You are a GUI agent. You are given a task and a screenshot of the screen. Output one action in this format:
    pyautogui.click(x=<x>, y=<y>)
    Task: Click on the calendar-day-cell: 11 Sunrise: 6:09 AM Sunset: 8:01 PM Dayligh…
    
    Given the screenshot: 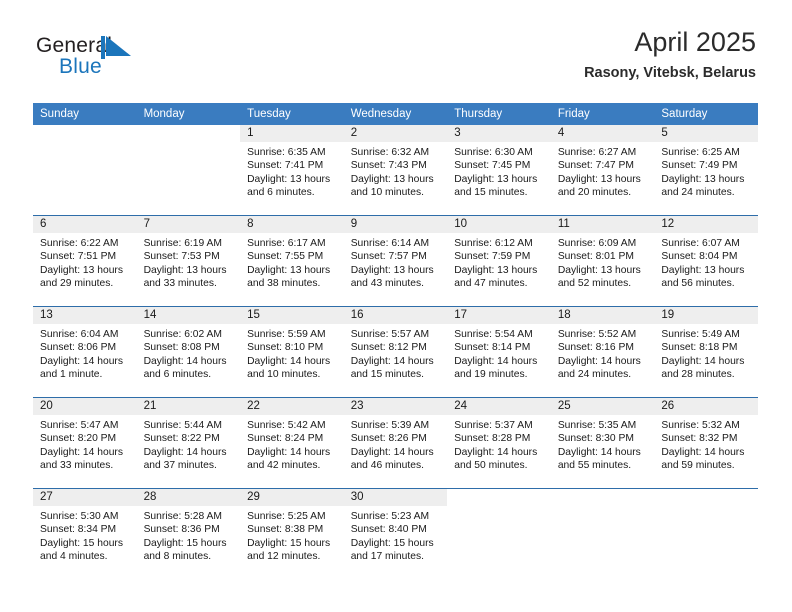 What is the action you would take?
    pyautogui.click(x=602, y=261)
    